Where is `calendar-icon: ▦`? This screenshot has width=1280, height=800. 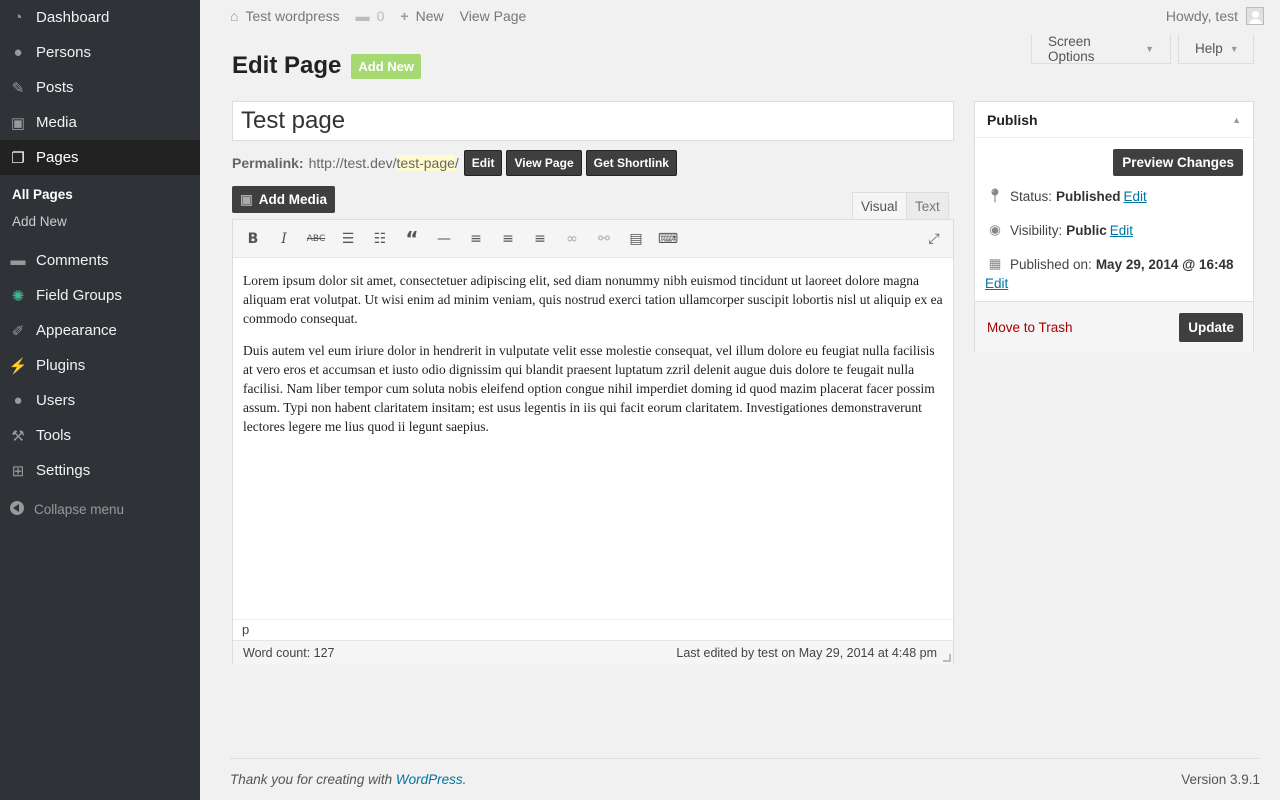 calendar-icon: ▦ is located at coordinates (995, 263).